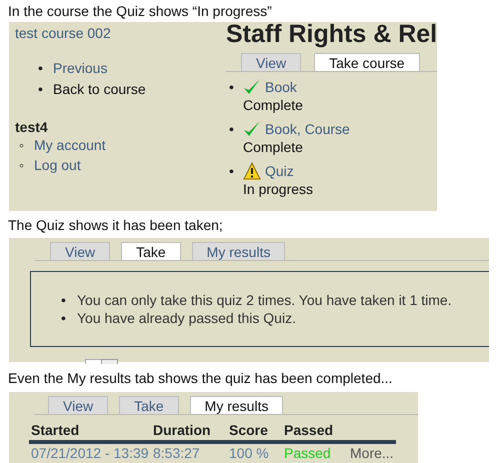 The image size is (501, 463). I want to click on button-drawing, so click(102, 361).